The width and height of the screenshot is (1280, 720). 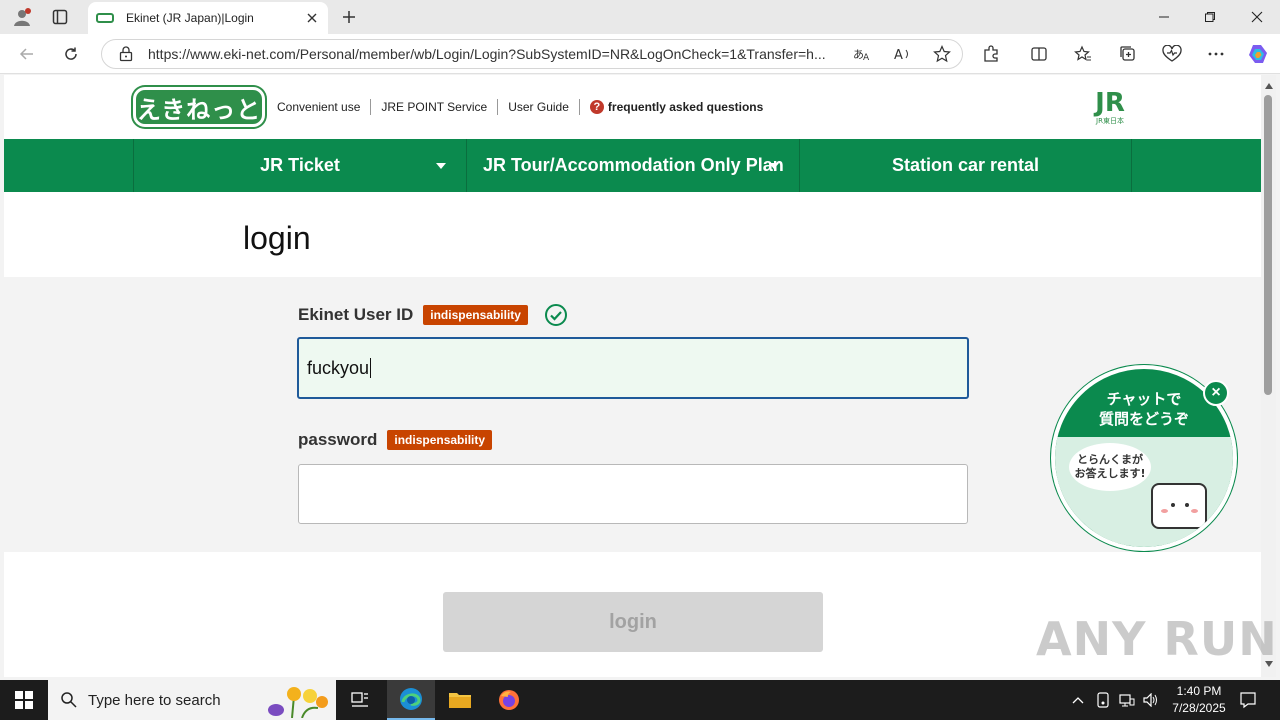 What do you see at coordinates (126, 54) in the screenshot?
I see `lock-icon` at bounding box center [126, 54].